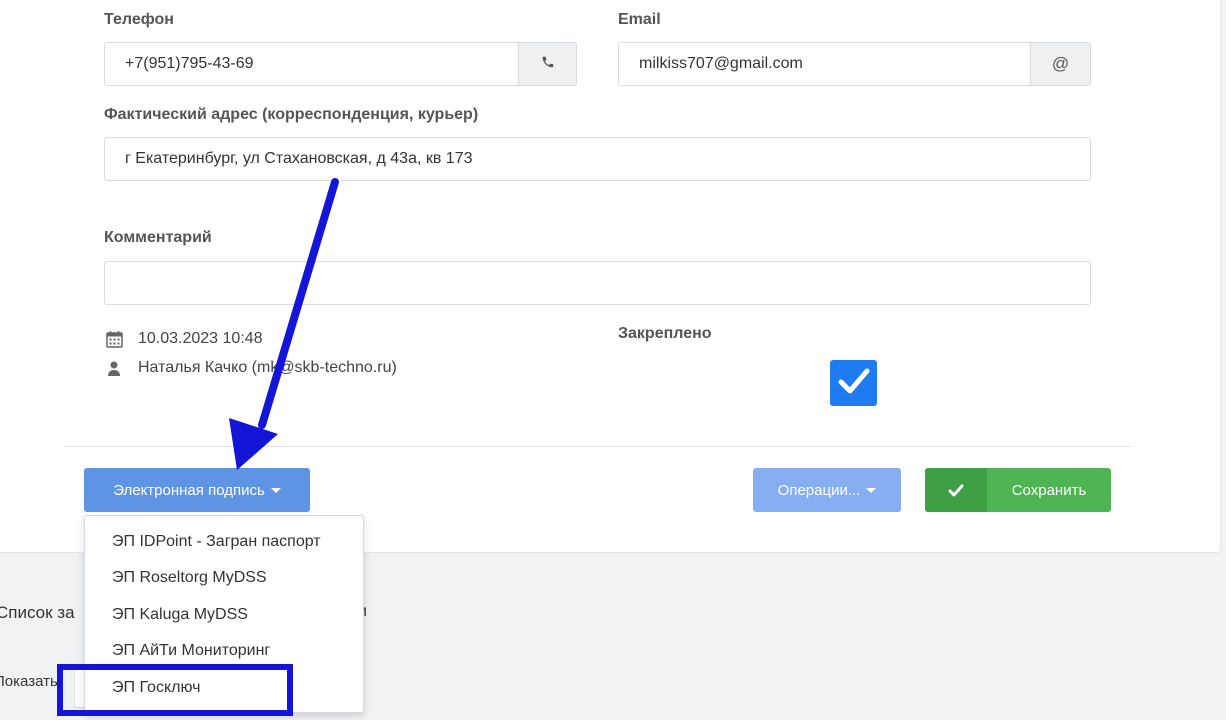 The width and height of the screenshot is (1226, 720). What do you see at coordinates (29, 681) in the screenshot?
I see `show-label: Показать` at bounding box center [29, 681].